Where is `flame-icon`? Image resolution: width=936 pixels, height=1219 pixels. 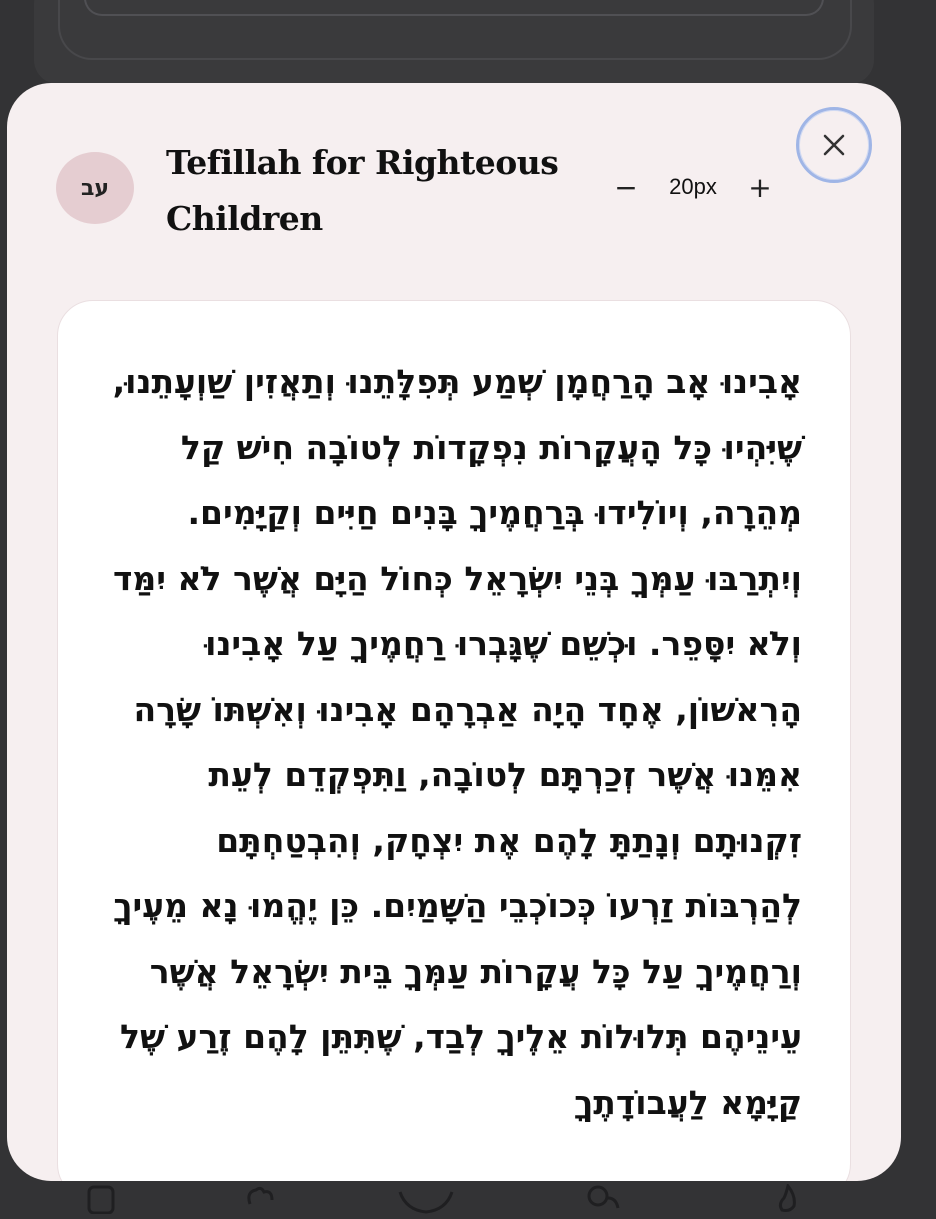 flame-icon is located at coordinates (789, 1200).